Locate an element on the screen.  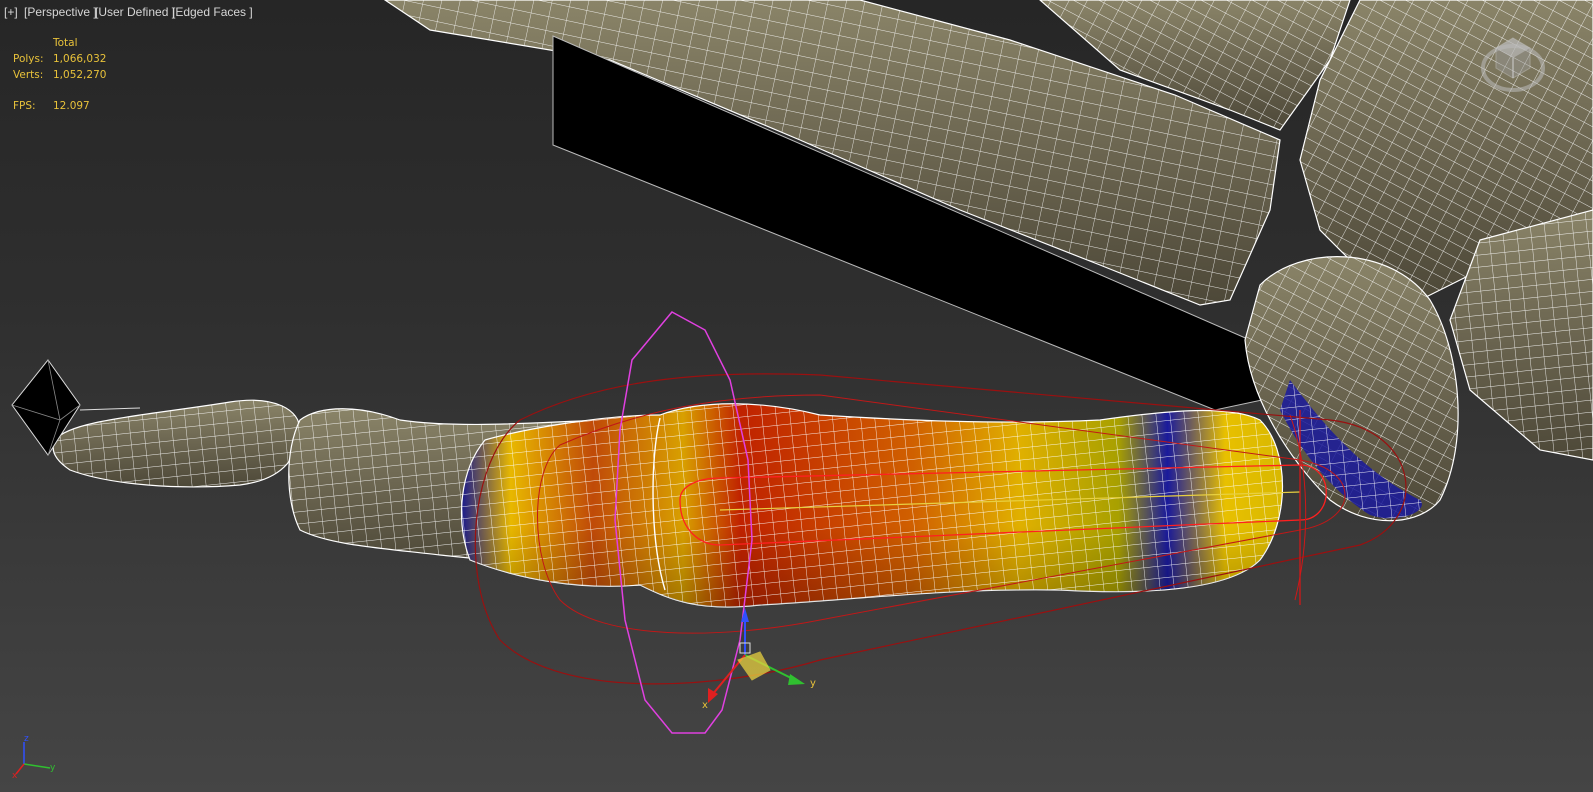
stats-polys-label: Polys: is located at coordinates (28, 59).